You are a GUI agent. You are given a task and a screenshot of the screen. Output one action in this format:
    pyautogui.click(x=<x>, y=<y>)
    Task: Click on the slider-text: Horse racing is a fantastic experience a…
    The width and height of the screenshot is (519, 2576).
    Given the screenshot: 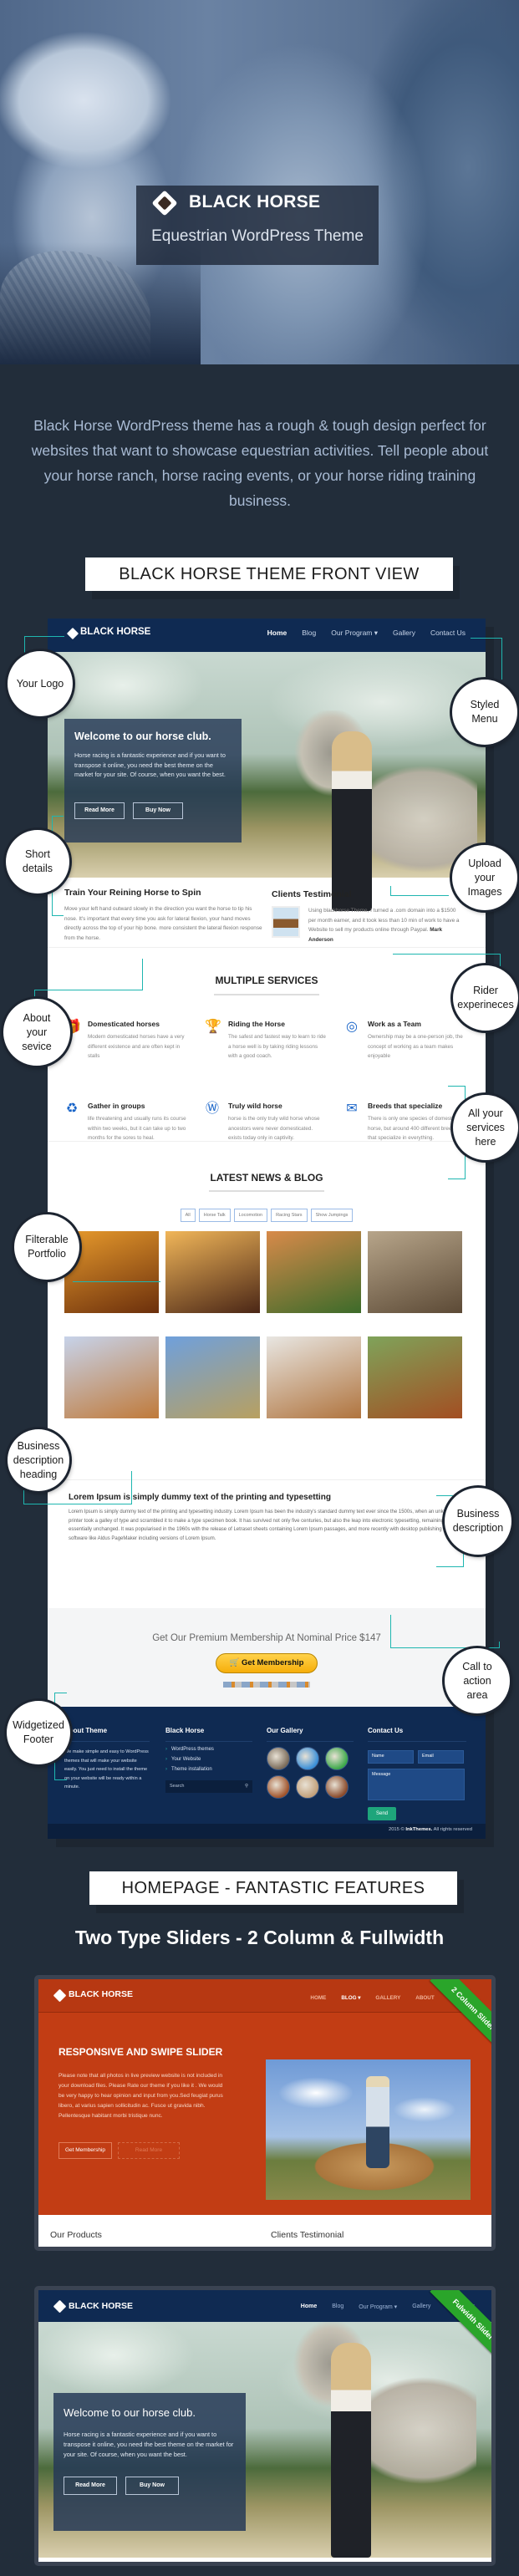 What is the action you would take?
    pyautogui.click(x=150, y=764)
    